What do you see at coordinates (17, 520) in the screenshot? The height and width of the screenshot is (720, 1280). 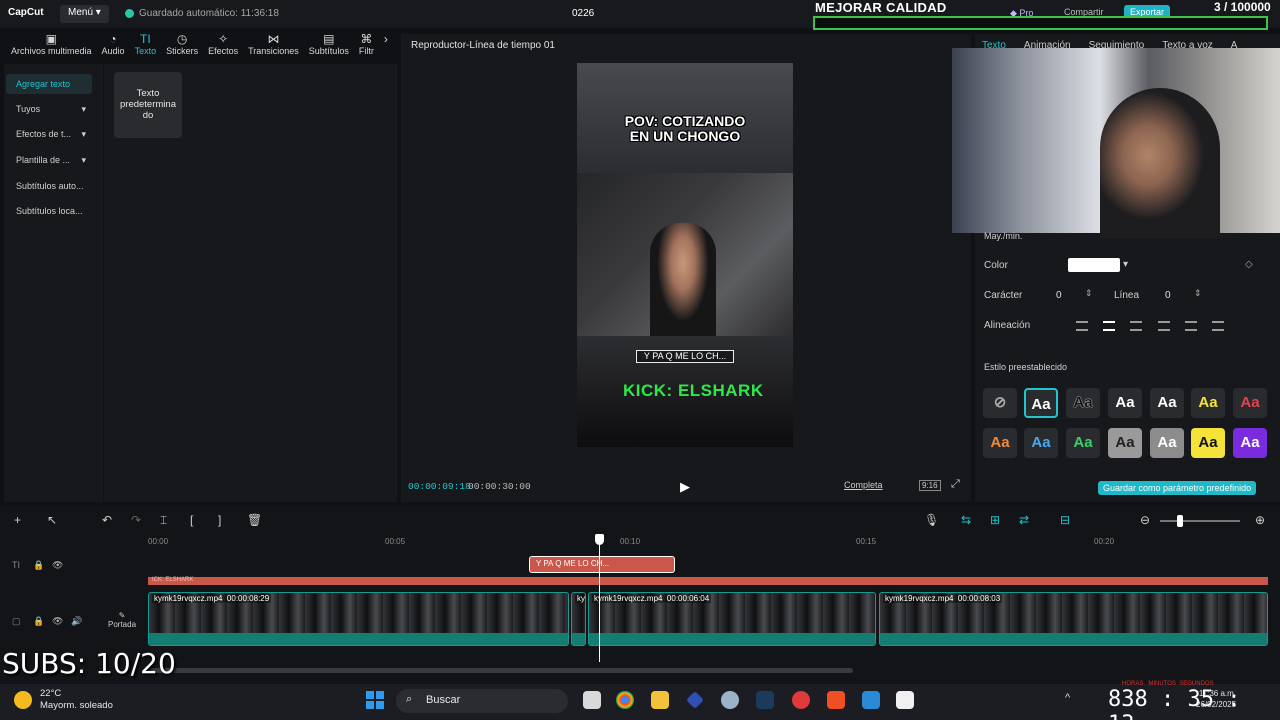 I see `add-track-icon: +` at bounding box center [17, 520].